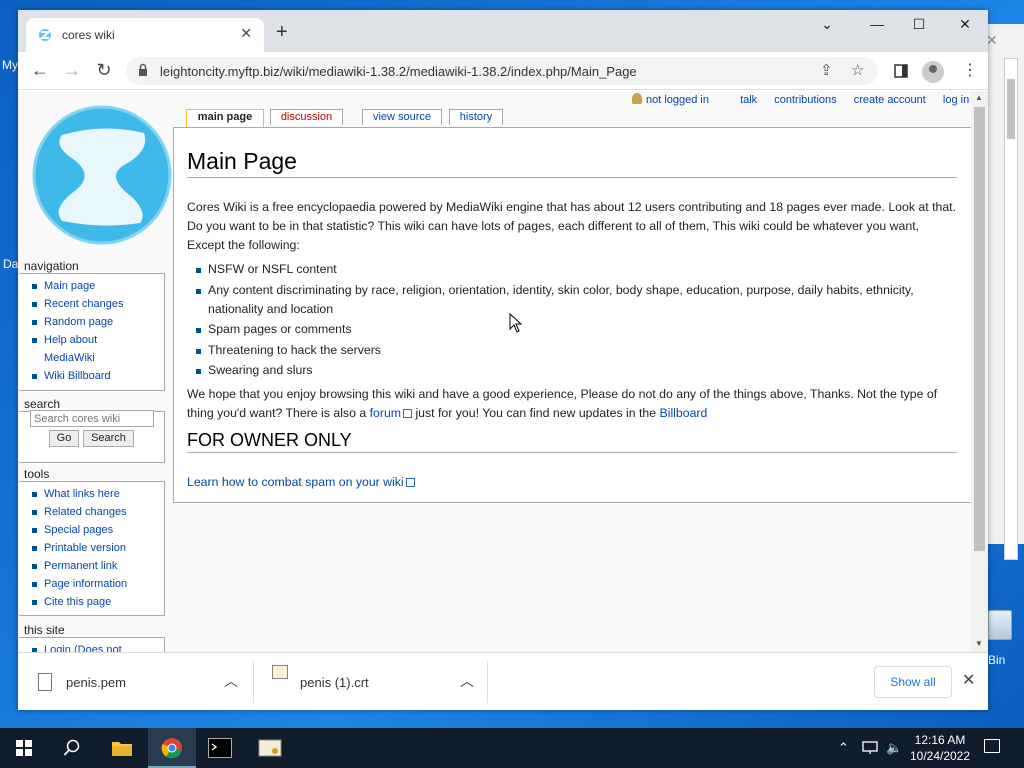  Describe the element at coordinates (877, 24) in the screenshot. I see `minimize-icon: —` at that location.